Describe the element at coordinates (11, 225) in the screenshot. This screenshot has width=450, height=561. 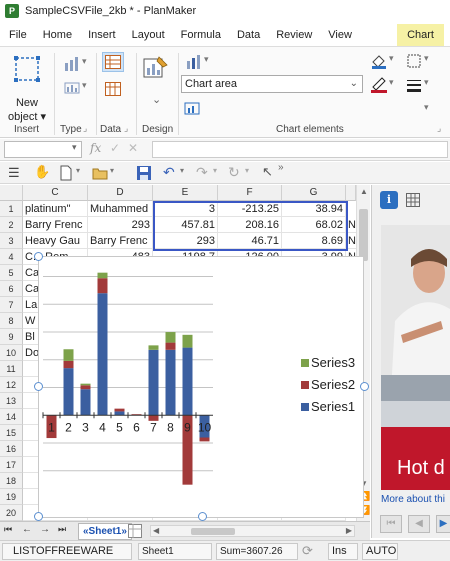
I see `row-header-2: 2` at that location.